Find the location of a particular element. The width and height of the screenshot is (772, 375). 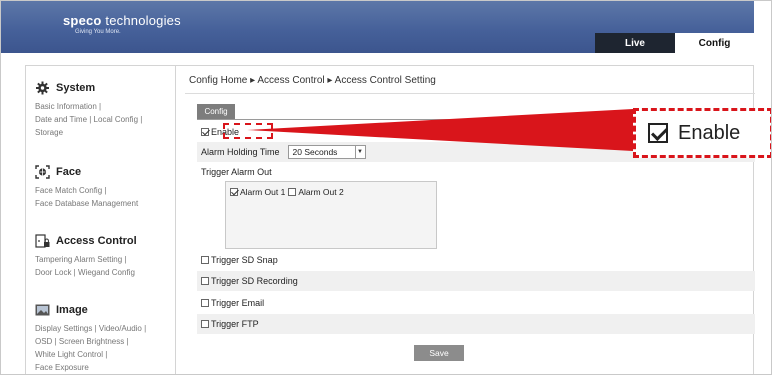

trigger-email-checkbox is located at coordinates (205, 303).